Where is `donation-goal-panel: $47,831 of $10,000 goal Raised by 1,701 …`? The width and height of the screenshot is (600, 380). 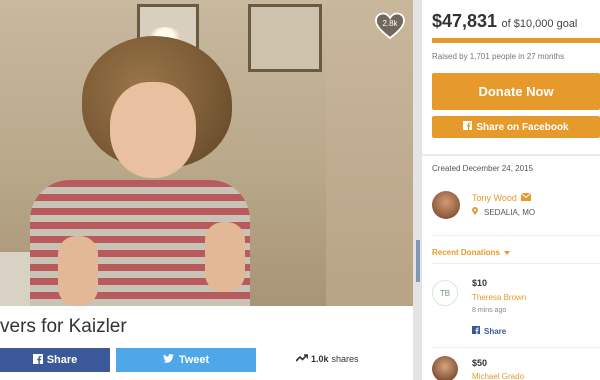 donation-goal-panel: $47,831 of $10,000 goal Raised by 1,701 … is located at coordinates (511, 77).